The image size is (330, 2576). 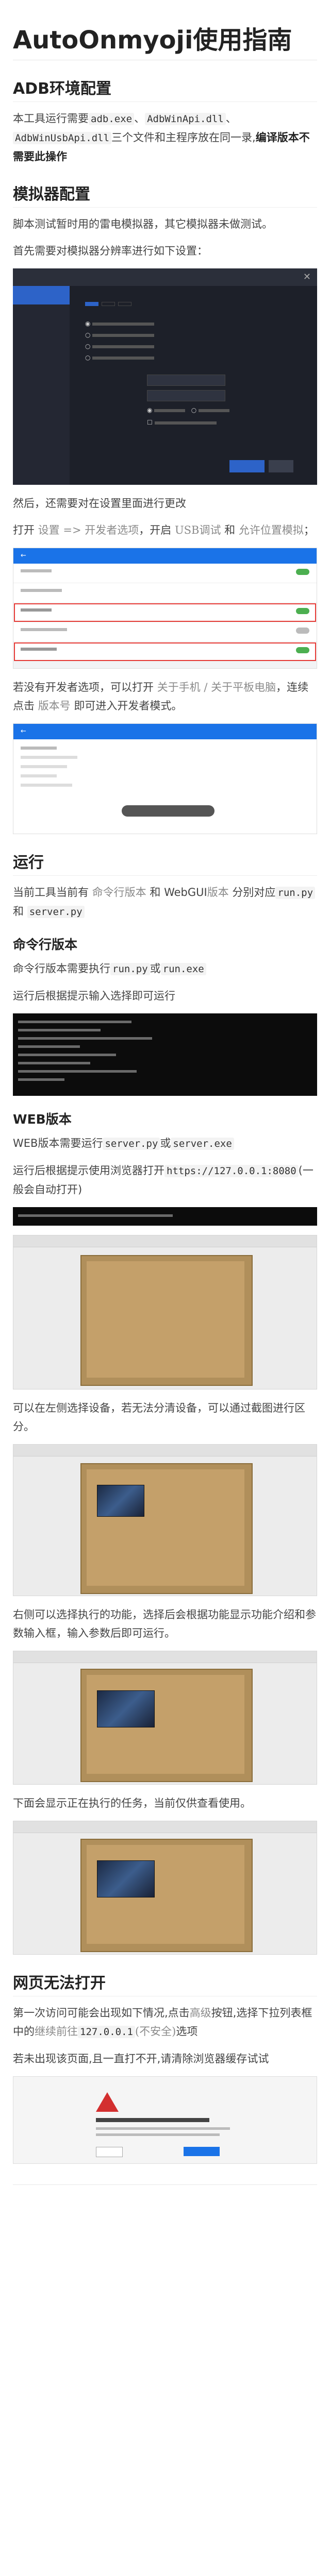 What do you see at coordinates (165, 1983) in the screenshot?
I see `section-web-fail-heading: 网页无法打开` at bounding box center [165, 1983].